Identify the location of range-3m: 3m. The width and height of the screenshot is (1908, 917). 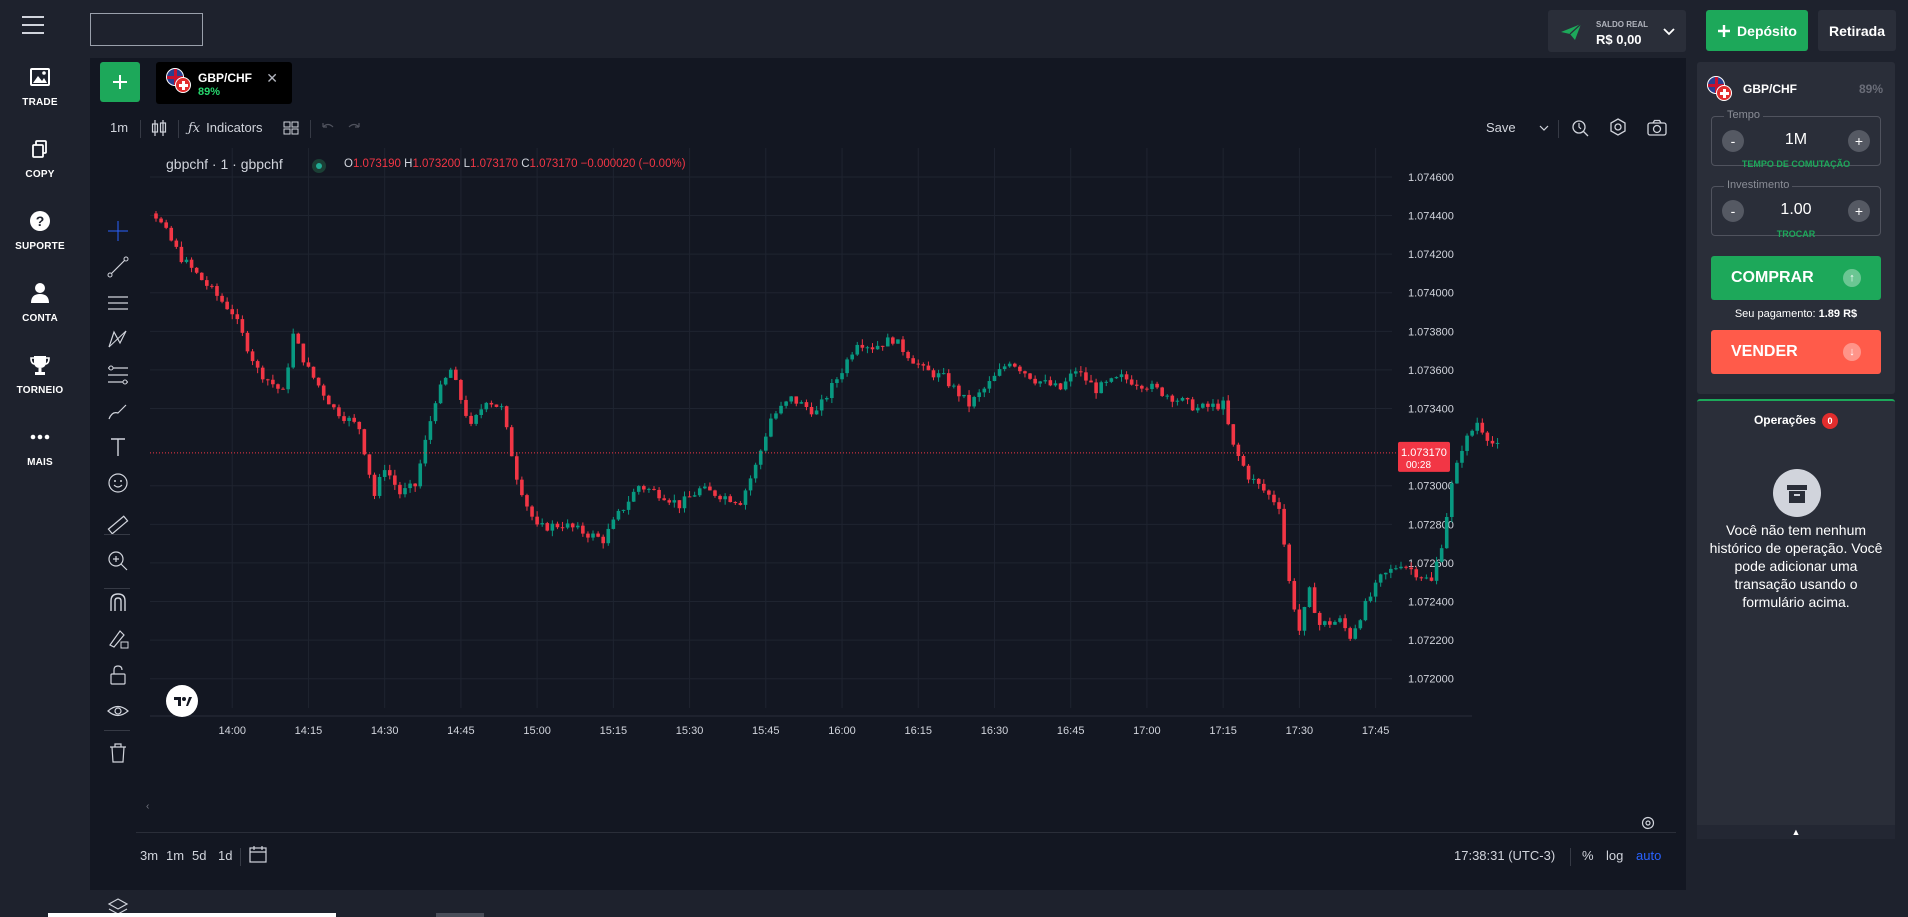
(149, 855).